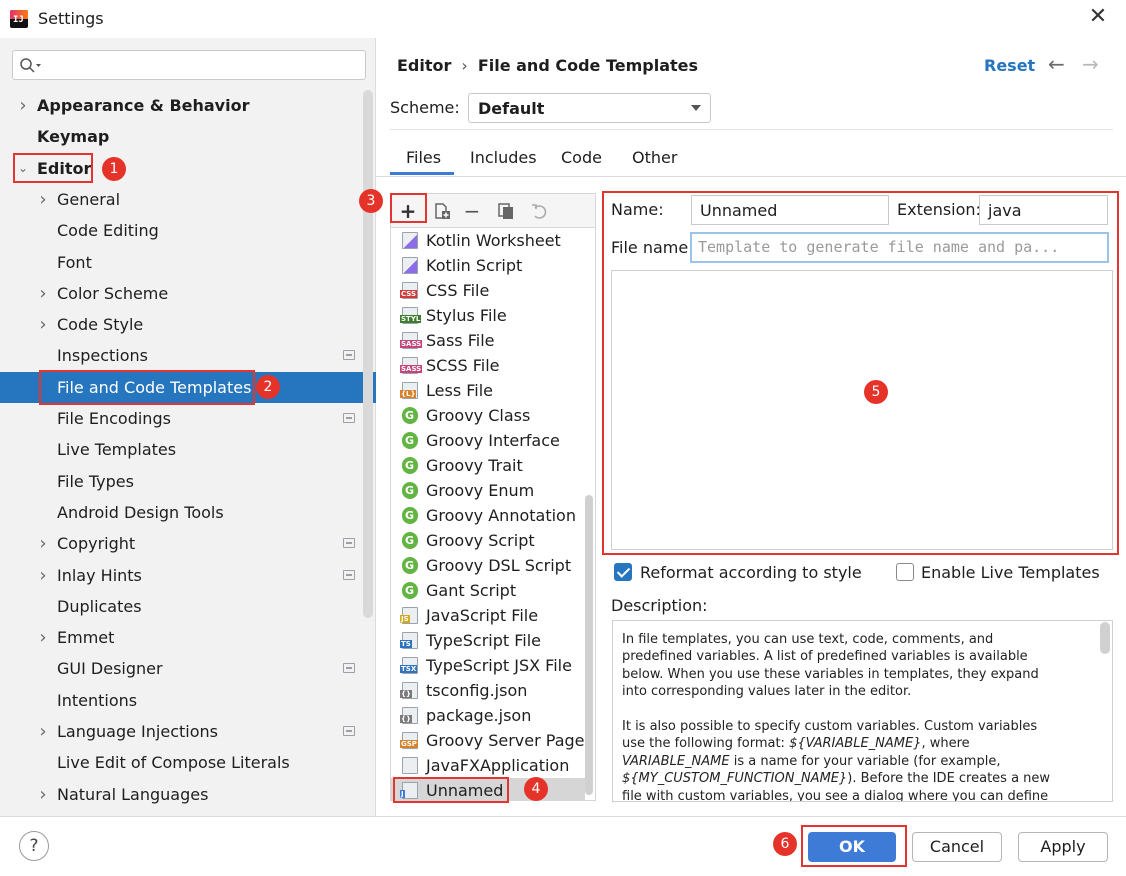 The image size is (1126, 876). Describe the element at coordinates (188, 512) in the screenshot. I see `sidebar-item-android-design-tools: Android Design Tools` at that location.